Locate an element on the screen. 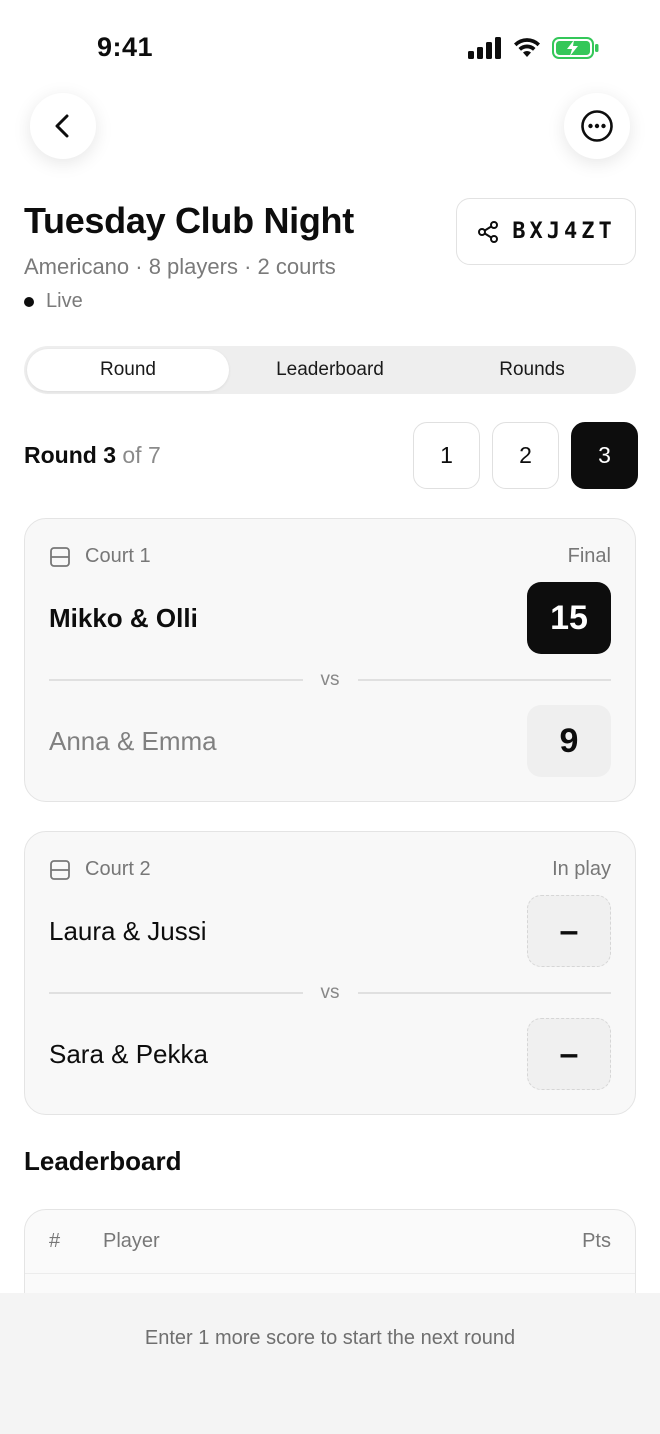 This screenshot has width=660, height=1434. leaderboard-title: Leaderboard is located at coordinates (103, 1161).